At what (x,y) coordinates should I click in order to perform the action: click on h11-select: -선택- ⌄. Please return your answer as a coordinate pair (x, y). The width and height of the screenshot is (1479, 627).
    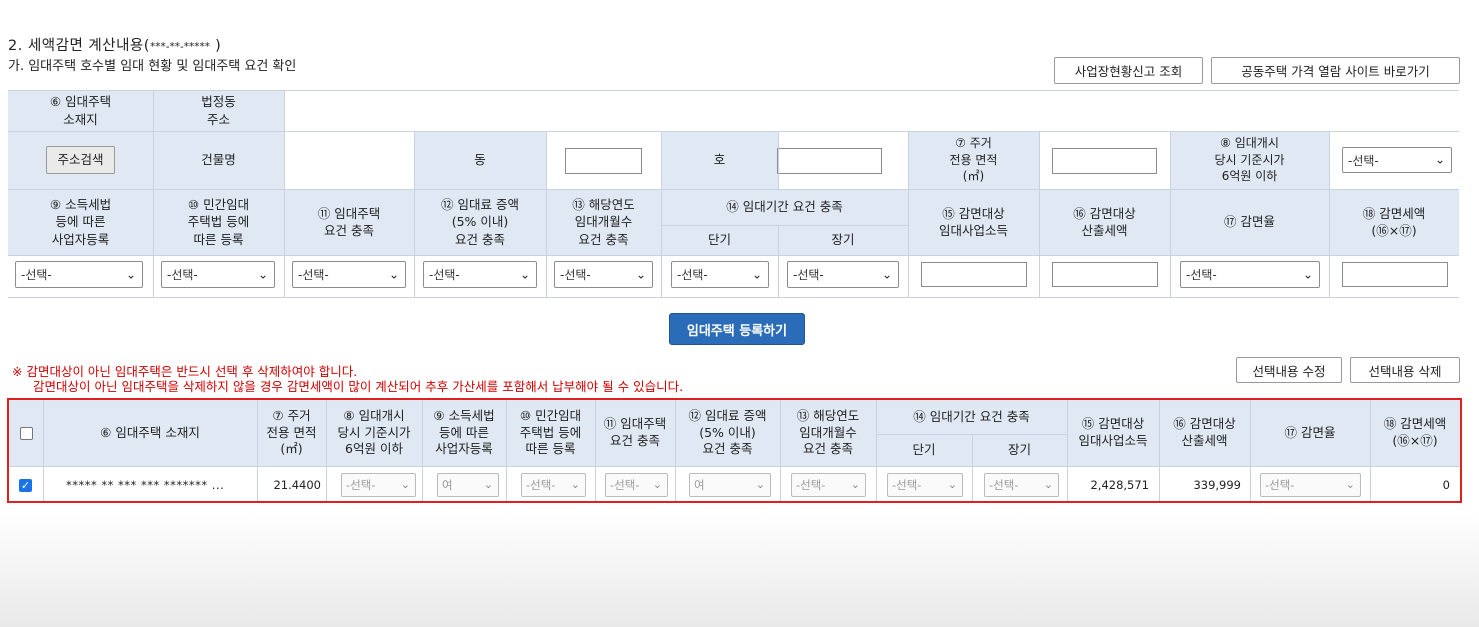
    Looking at the image, I should click on (349, 274).